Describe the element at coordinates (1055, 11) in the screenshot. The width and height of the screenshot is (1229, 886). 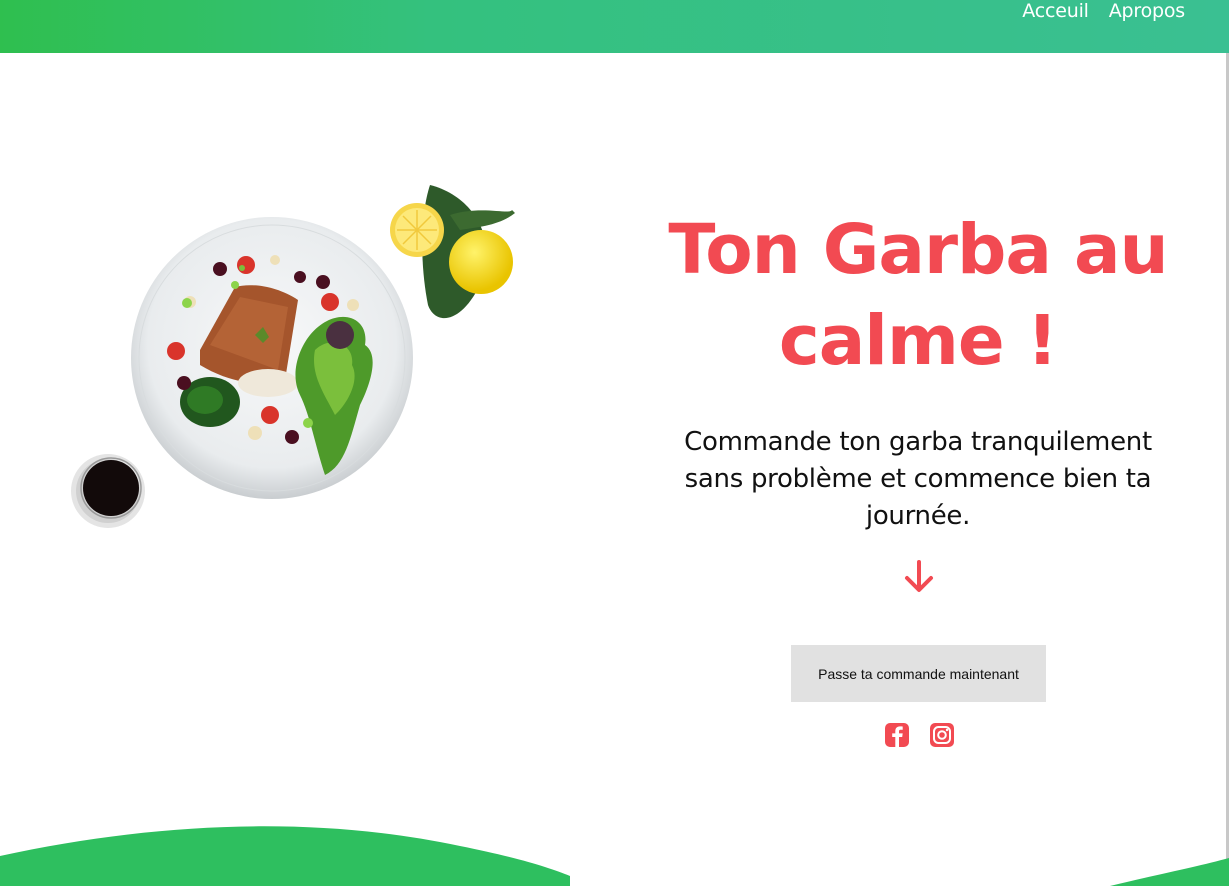
I see `nav-link-acceuil: Acceuil` at that location.